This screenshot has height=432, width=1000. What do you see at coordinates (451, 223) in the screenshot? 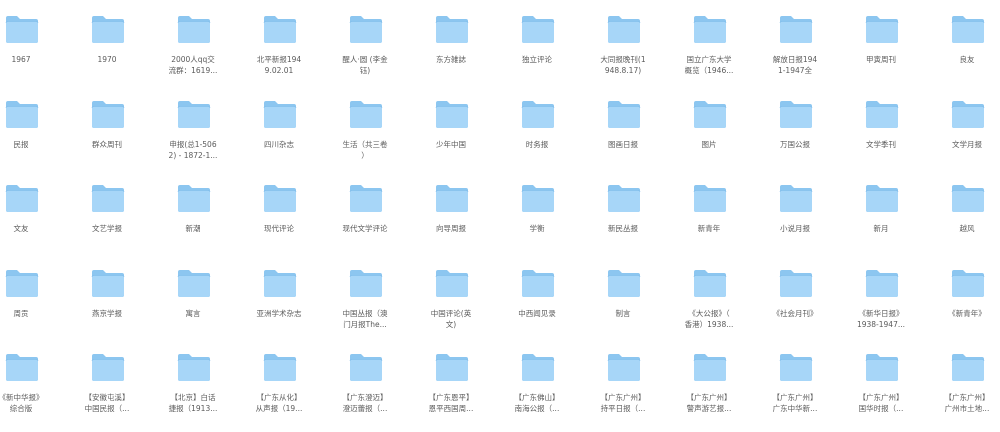
I see `folder-item: 向导周报` at bounding box center [451, 223].